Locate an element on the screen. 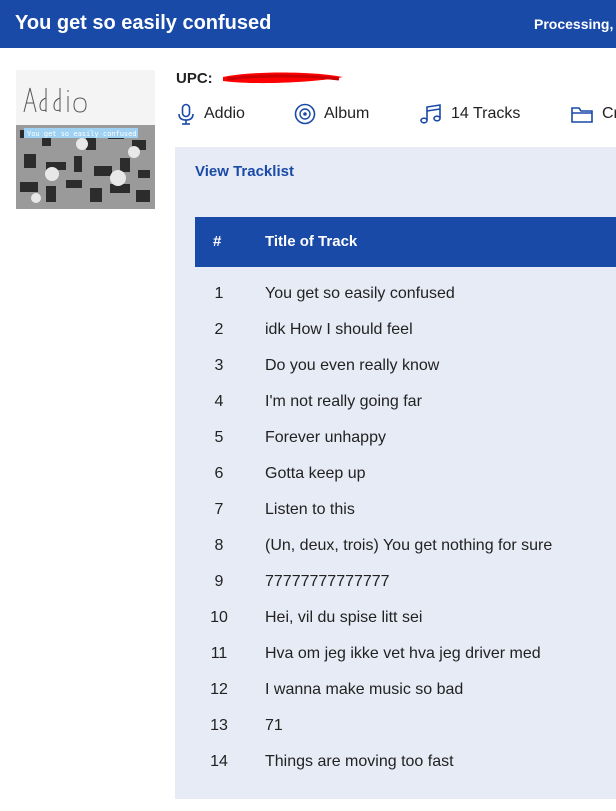  album-cover-art: You get so easily confused is located at coordinates (85, 139).